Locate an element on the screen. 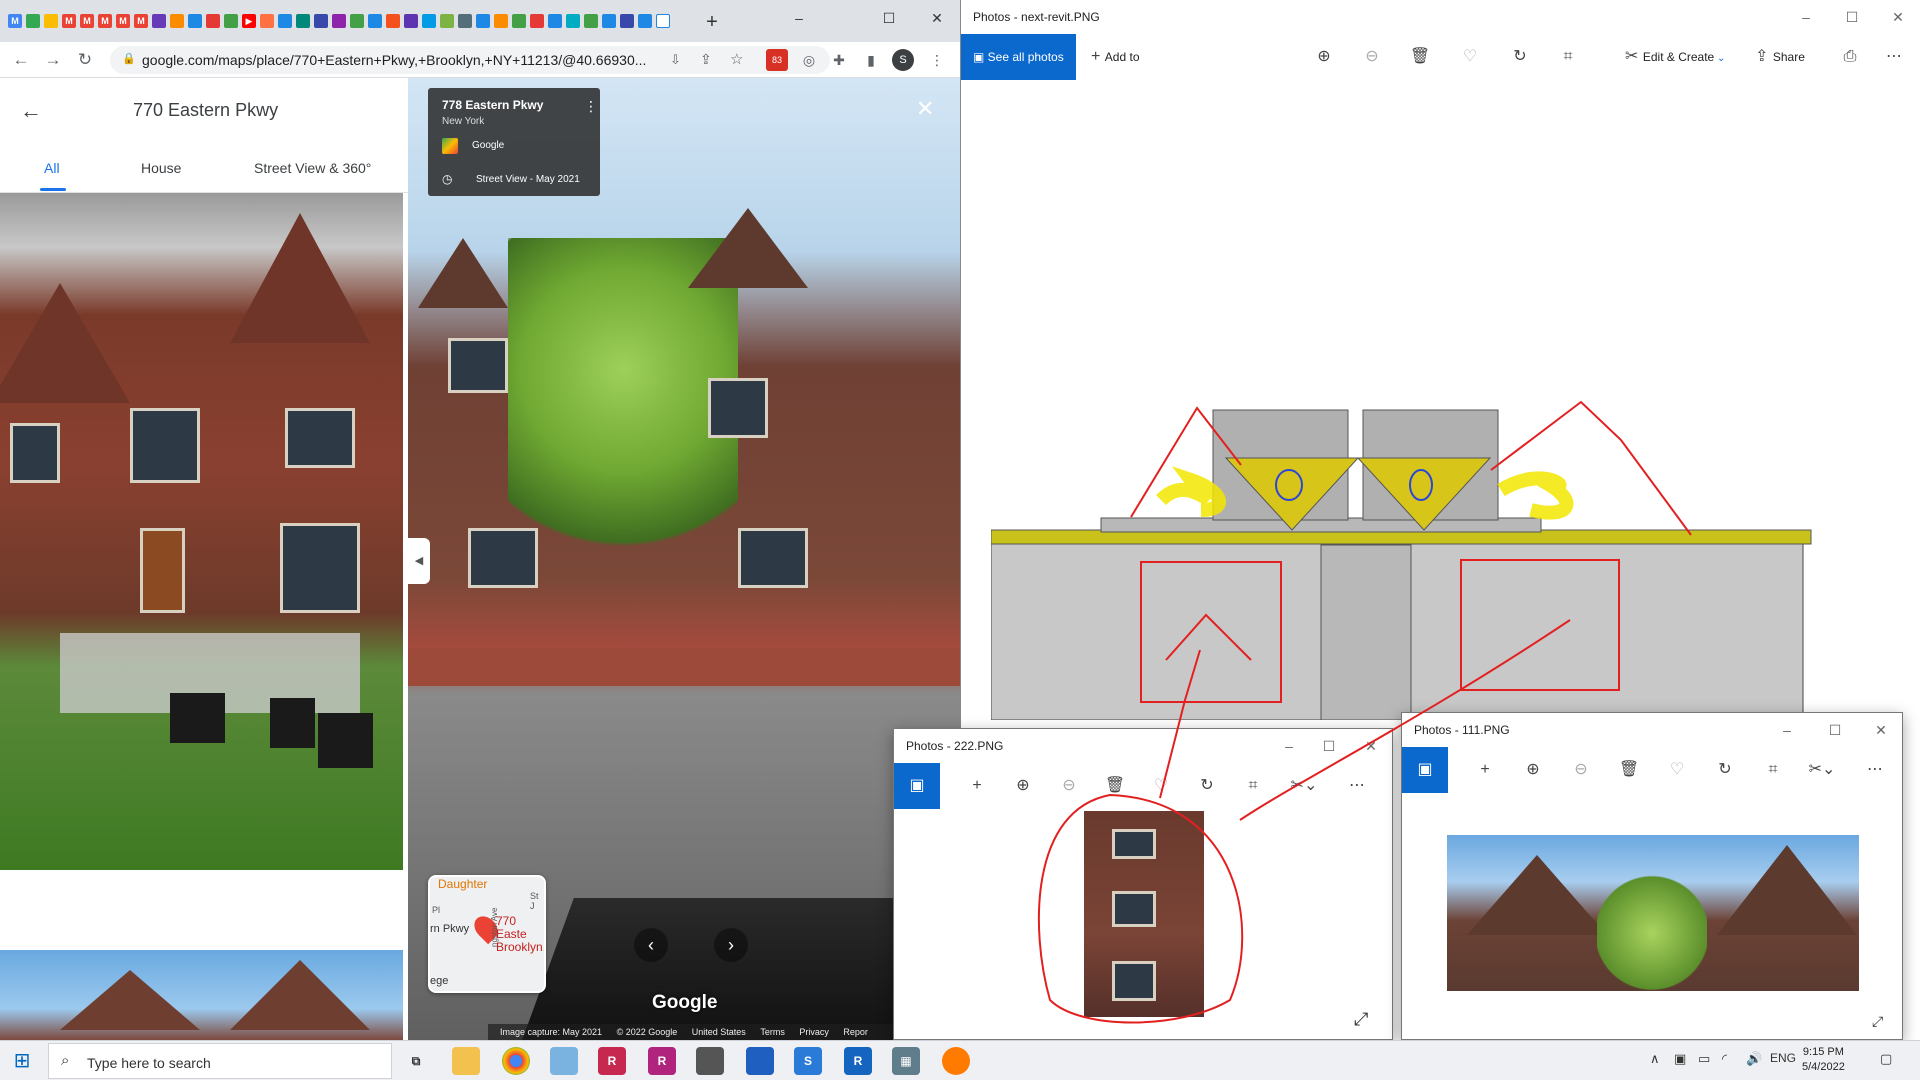 This screenshot has height=1080, width=1920. sketchup-icon: S is located at coordinates (808, 1061).